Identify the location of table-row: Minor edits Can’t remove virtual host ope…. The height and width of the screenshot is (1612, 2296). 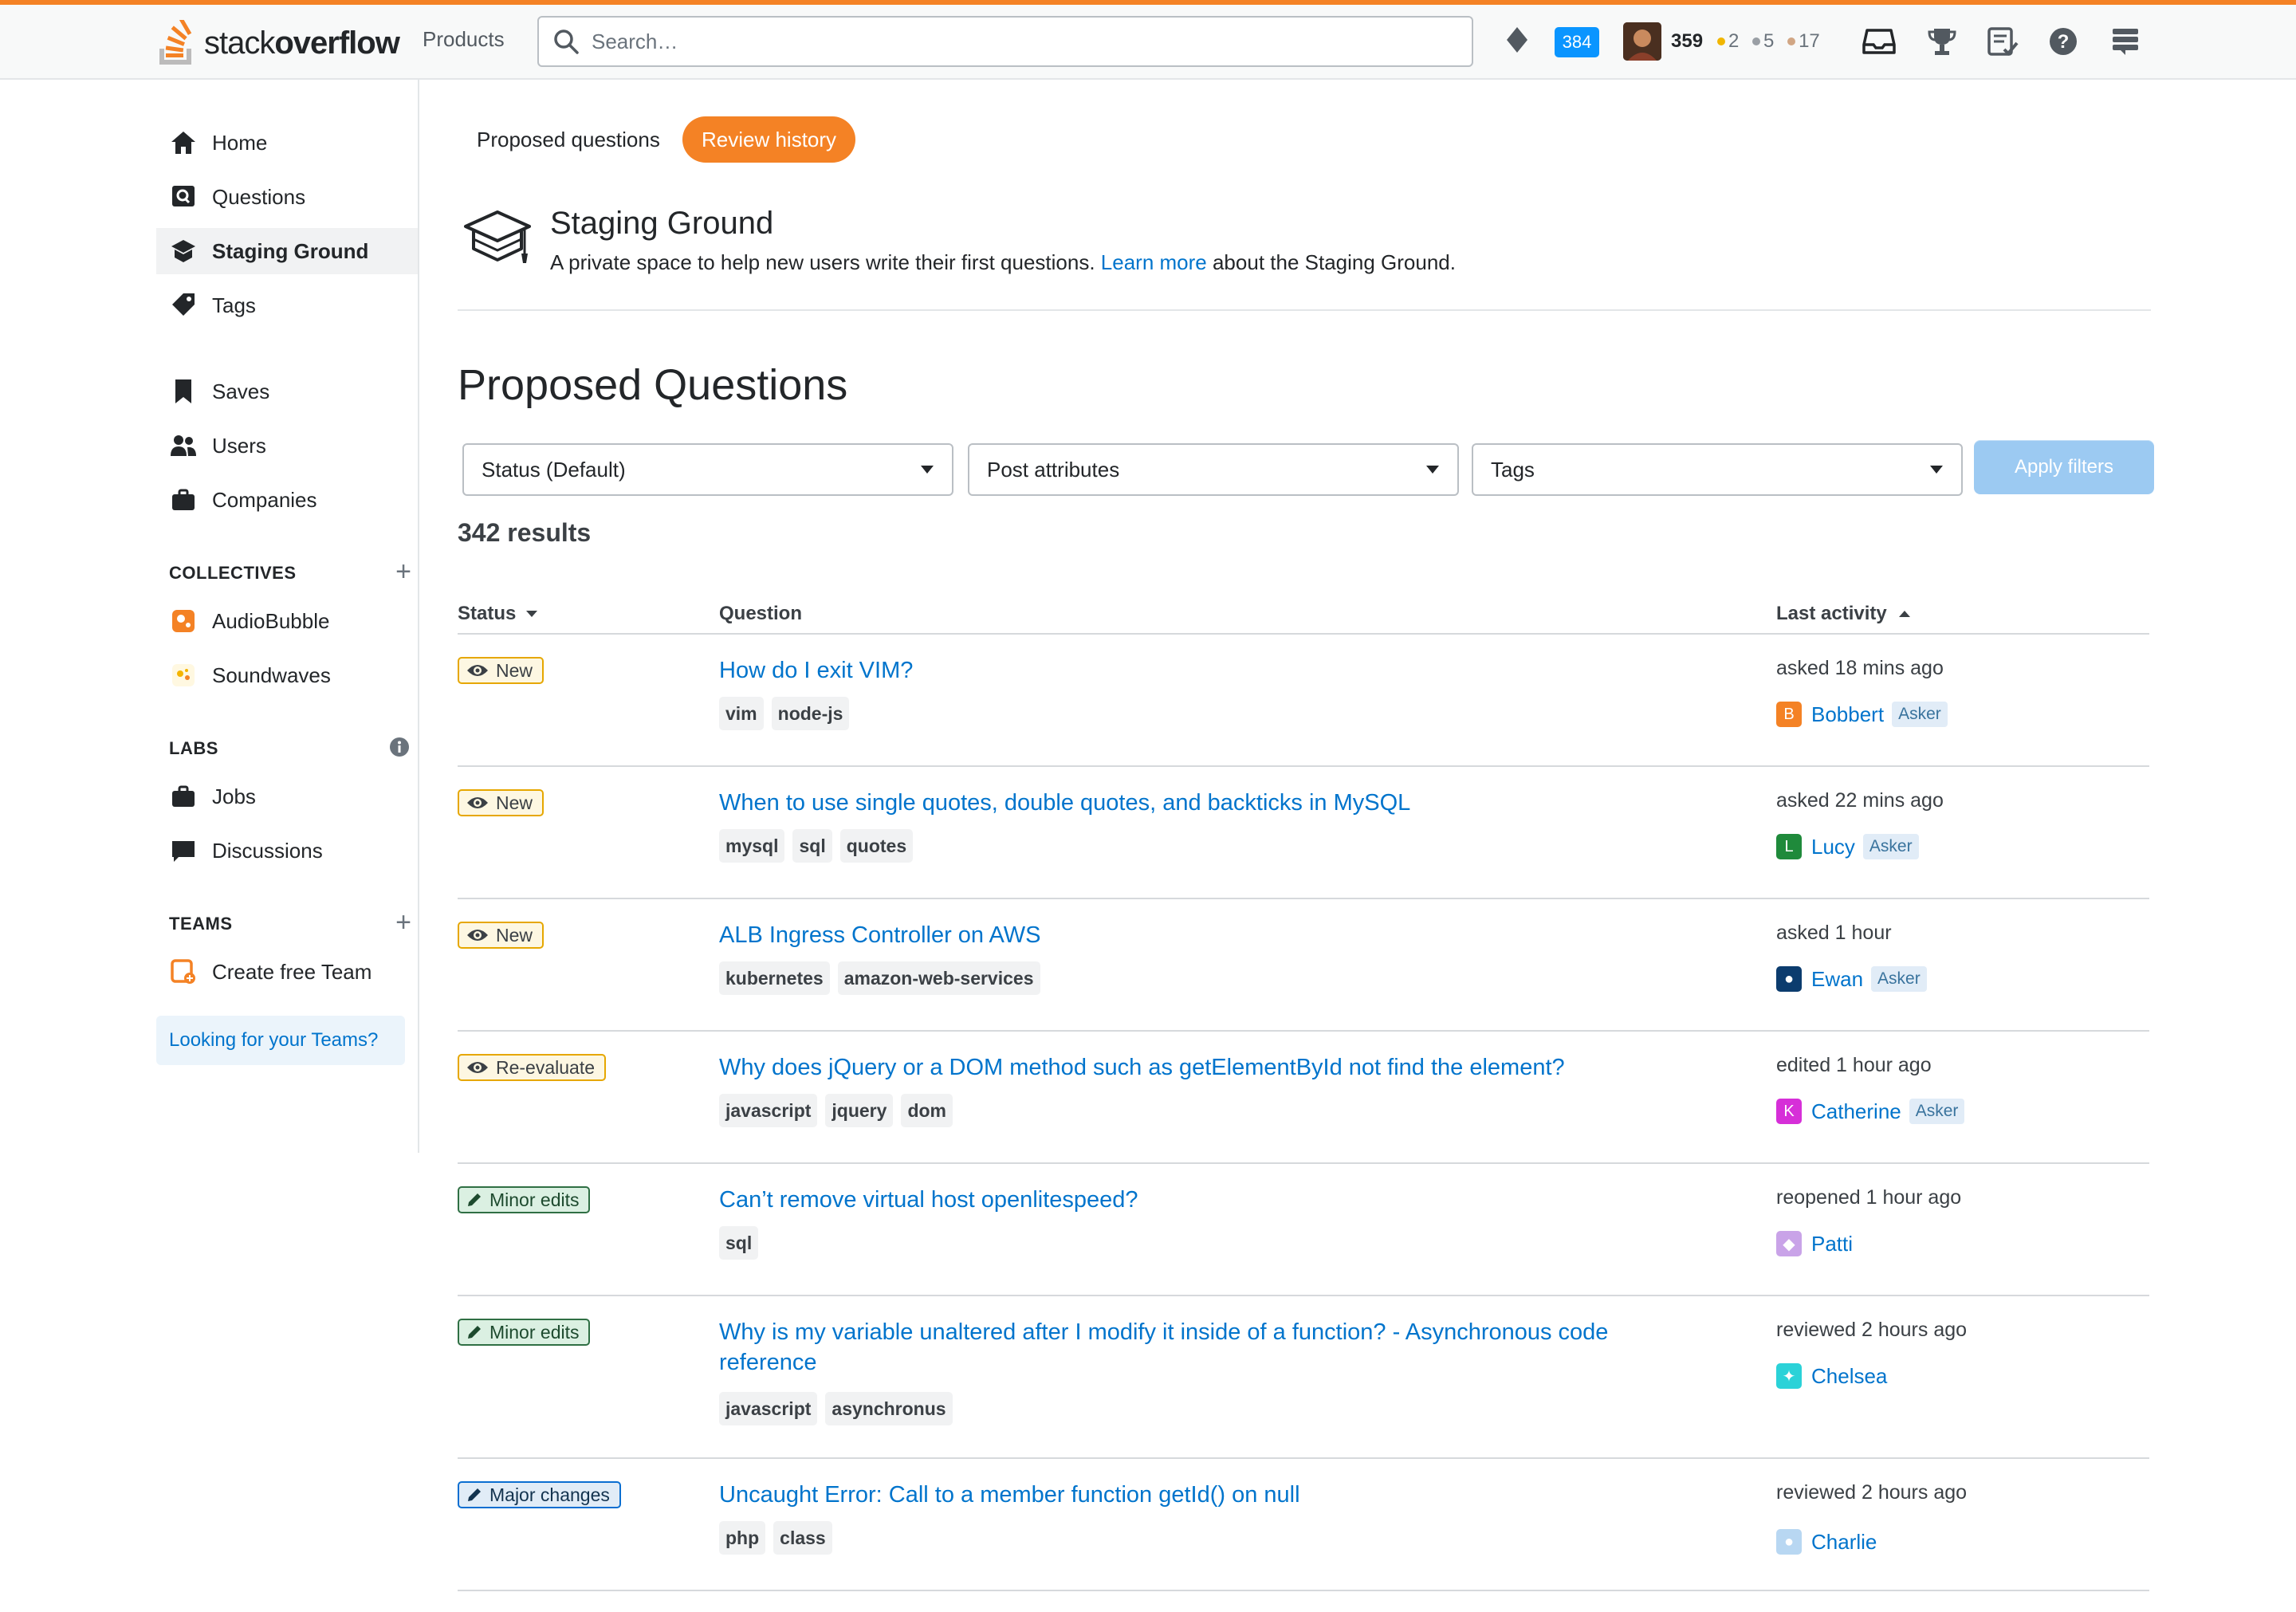
(1303, 1230).